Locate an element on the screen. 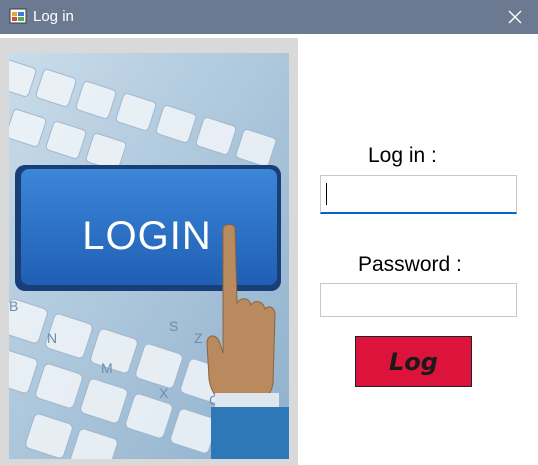 This screenshot has height=465, width=538. app-form-icon is located at coordinates (18, 16).